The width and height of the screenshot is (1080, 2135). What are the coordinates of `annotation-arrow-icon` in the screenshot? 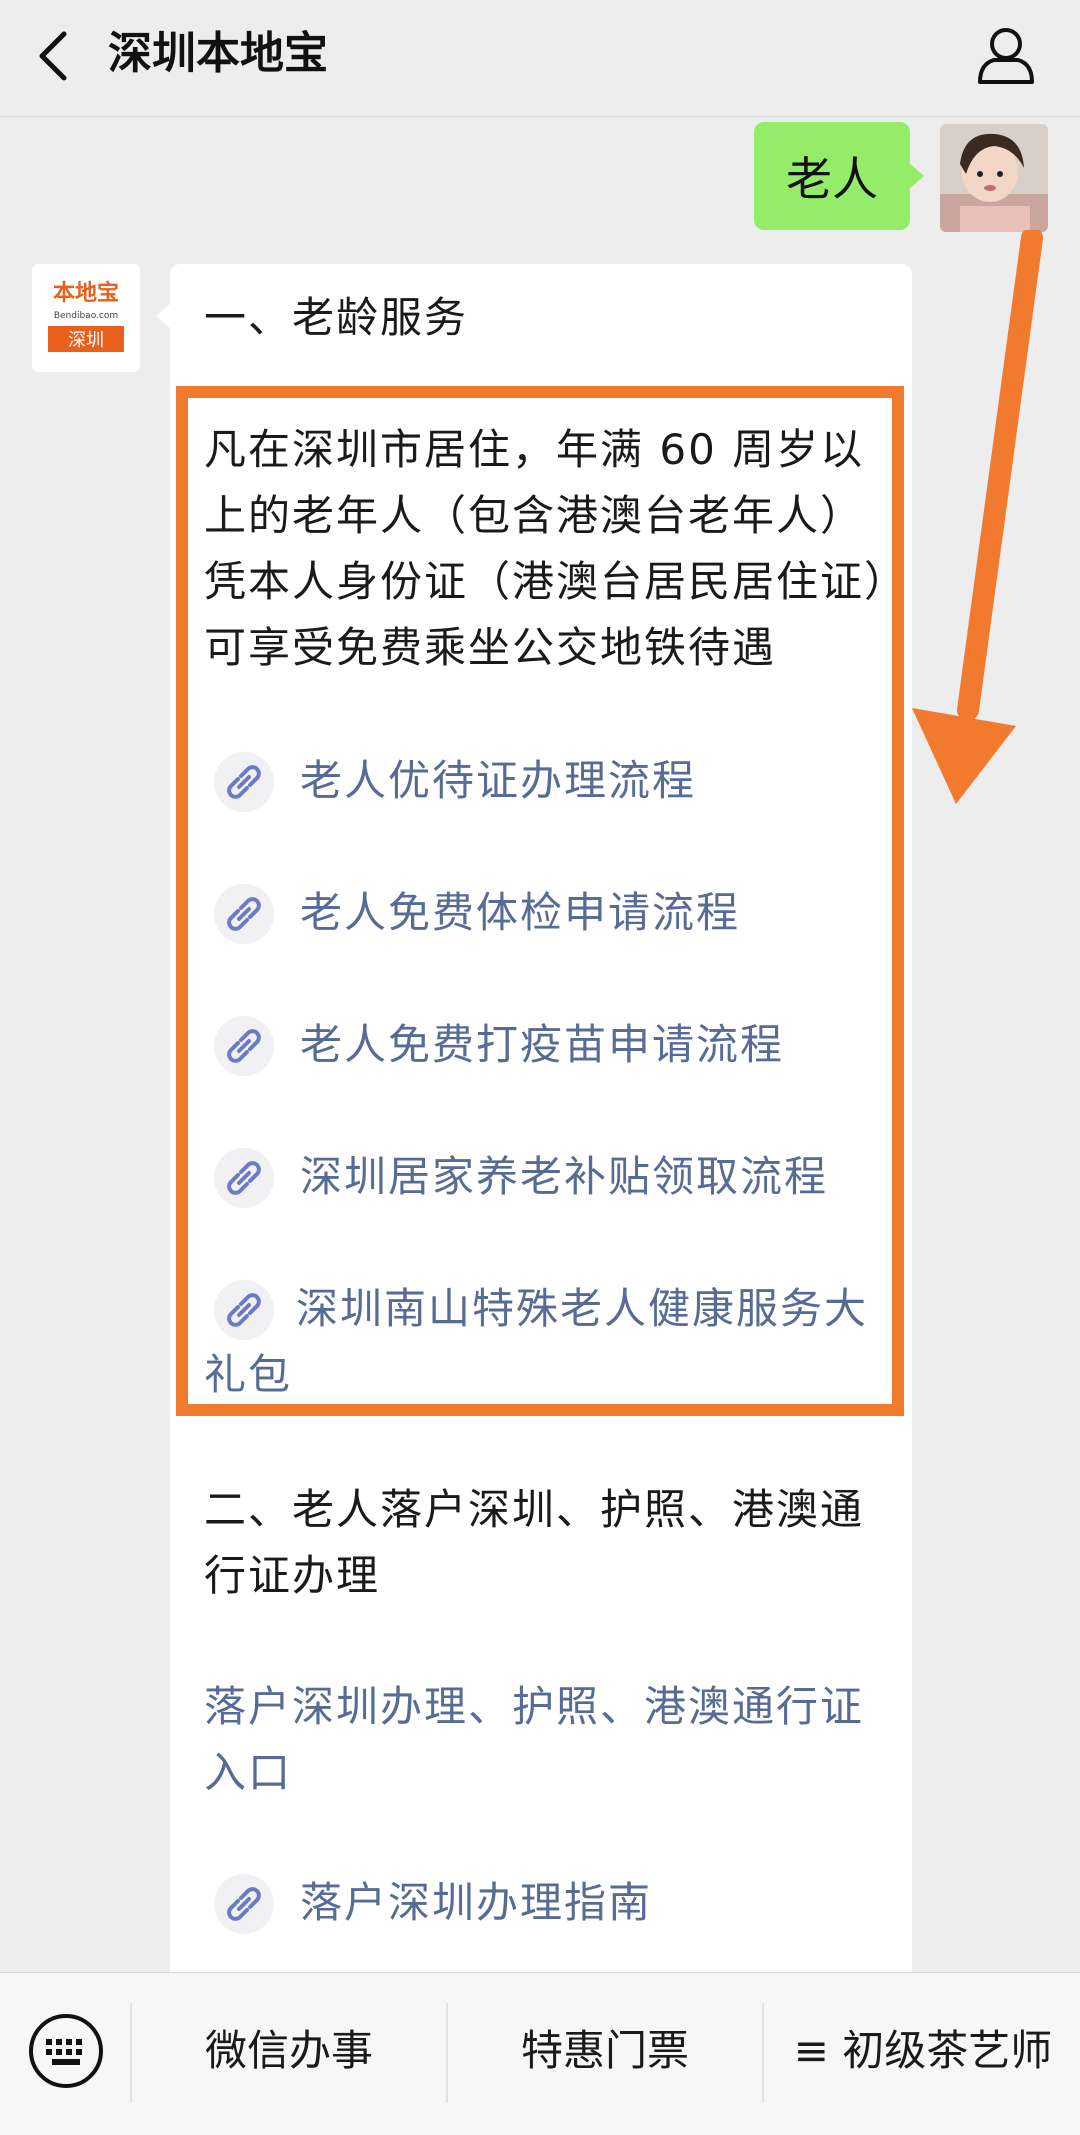 It's located at (990, 528).